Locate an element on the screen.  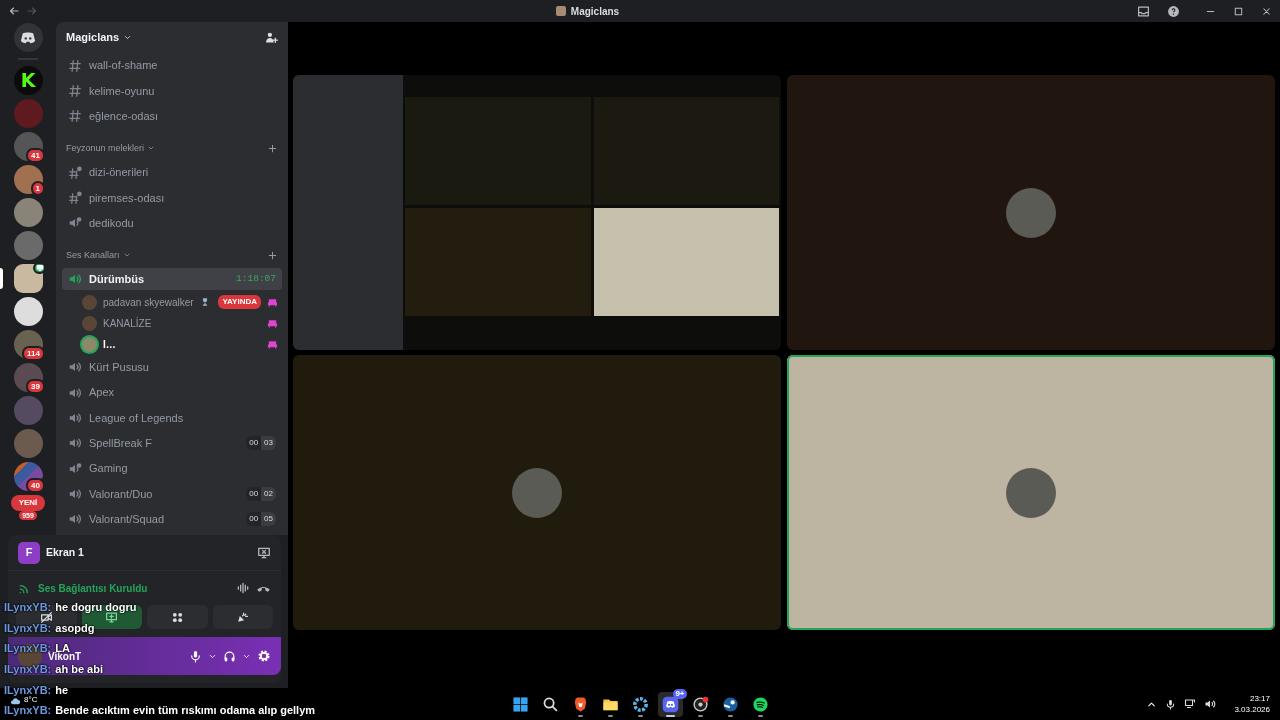
unread-badge: 40 is located at coordinates (35, 485).